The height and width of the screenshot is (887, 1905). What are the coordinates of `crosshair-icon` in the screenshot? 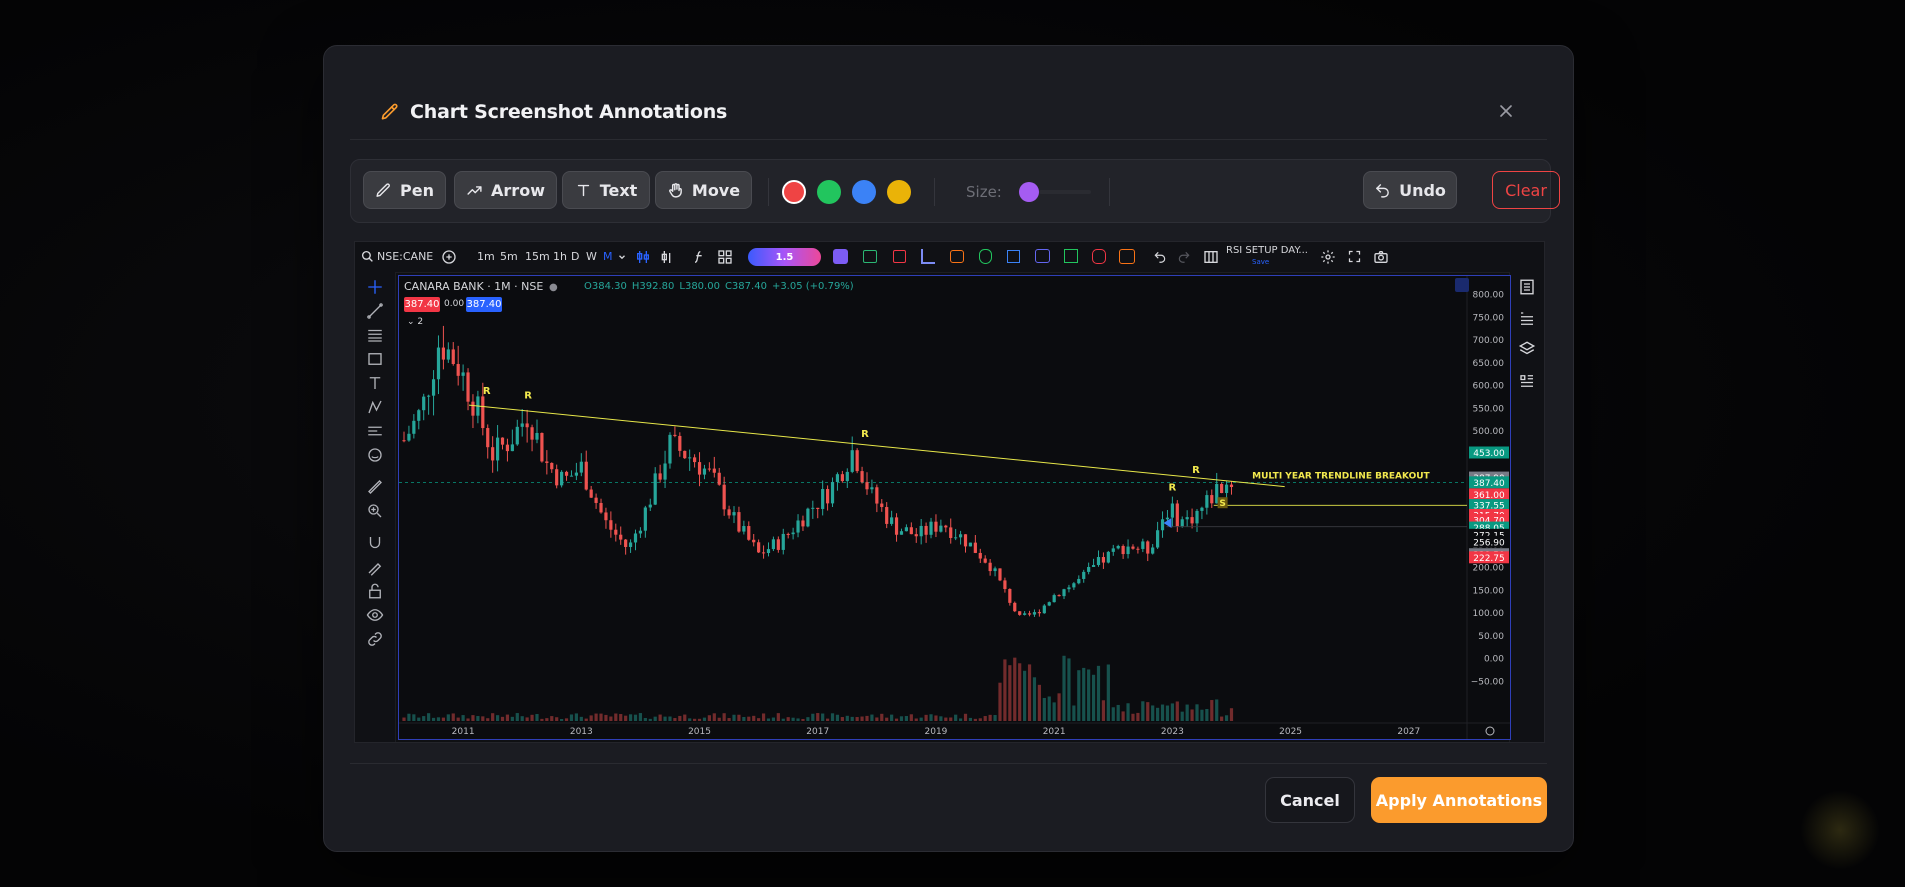 It's located at (375, 287).